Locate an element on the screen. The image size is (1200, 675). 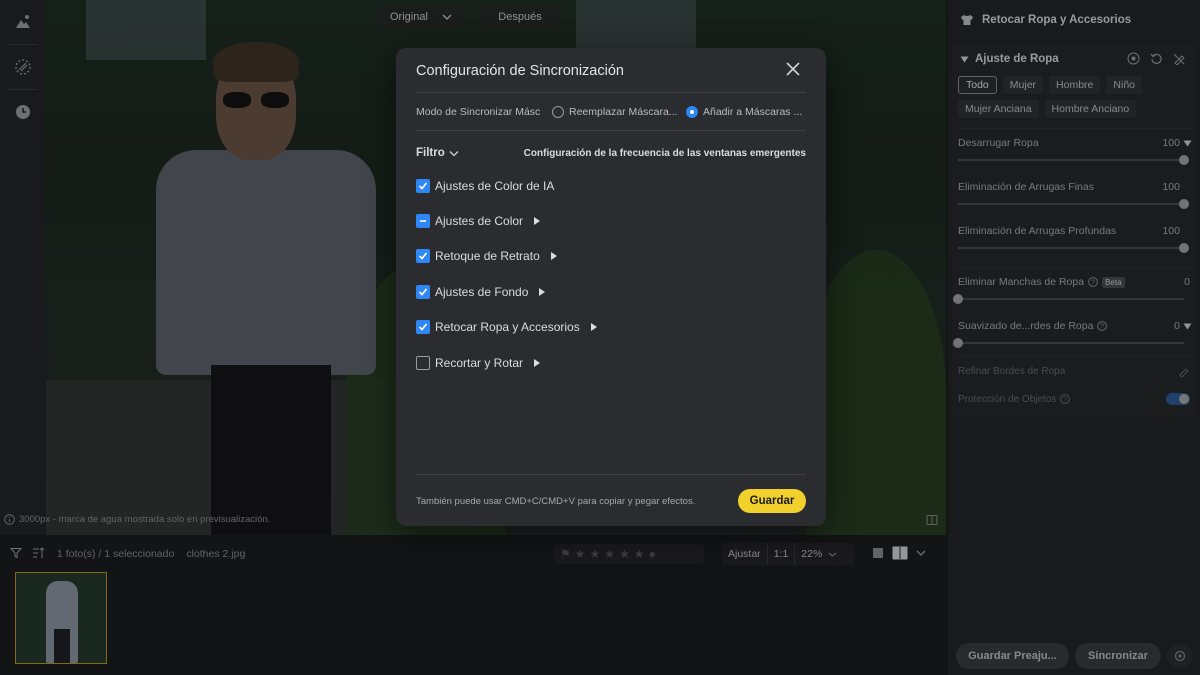
sync-item-crop: Recortar y Rotar is located at coordinates (478, 363).